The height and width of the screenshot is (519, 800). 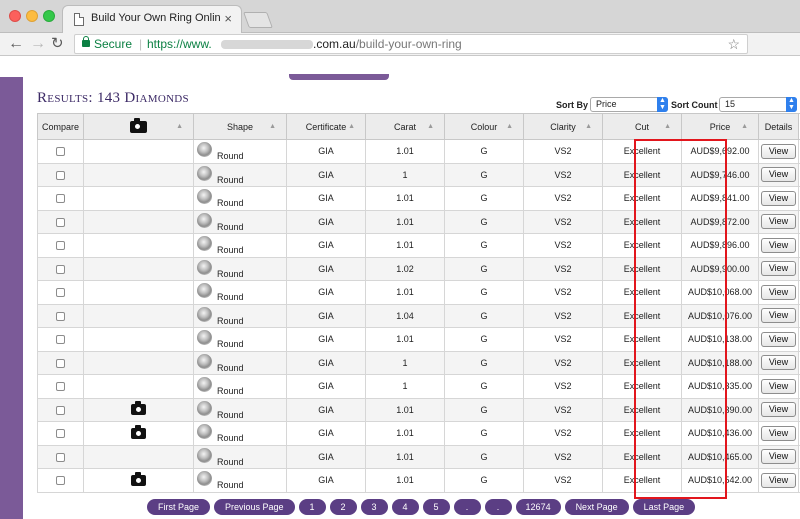 I want to click on pagination-button: 12674, so click(x=538, y=507).